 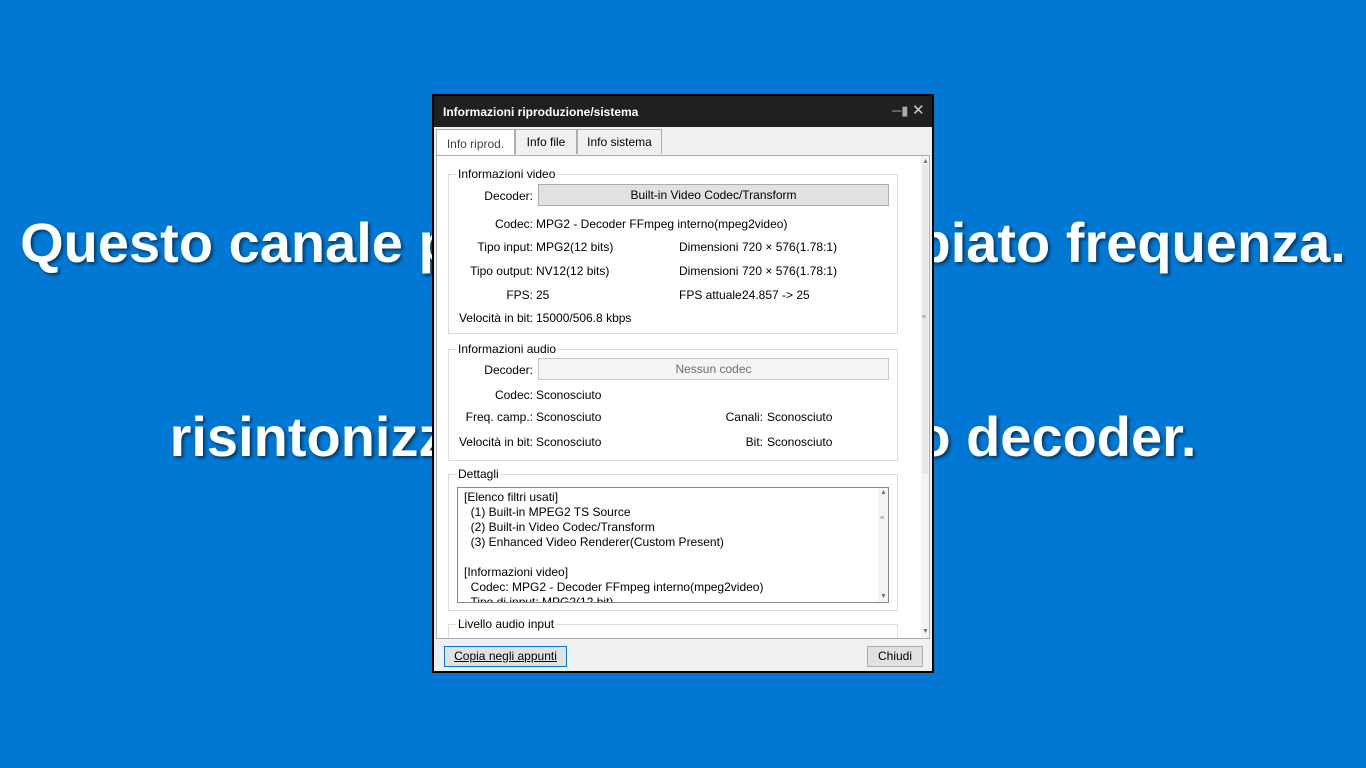 What do you see at coordinates (925, 397) in the screenshot?
I see `panel-scrollbar: ▲ ≡ ▼` at bounding box center [925, 397].